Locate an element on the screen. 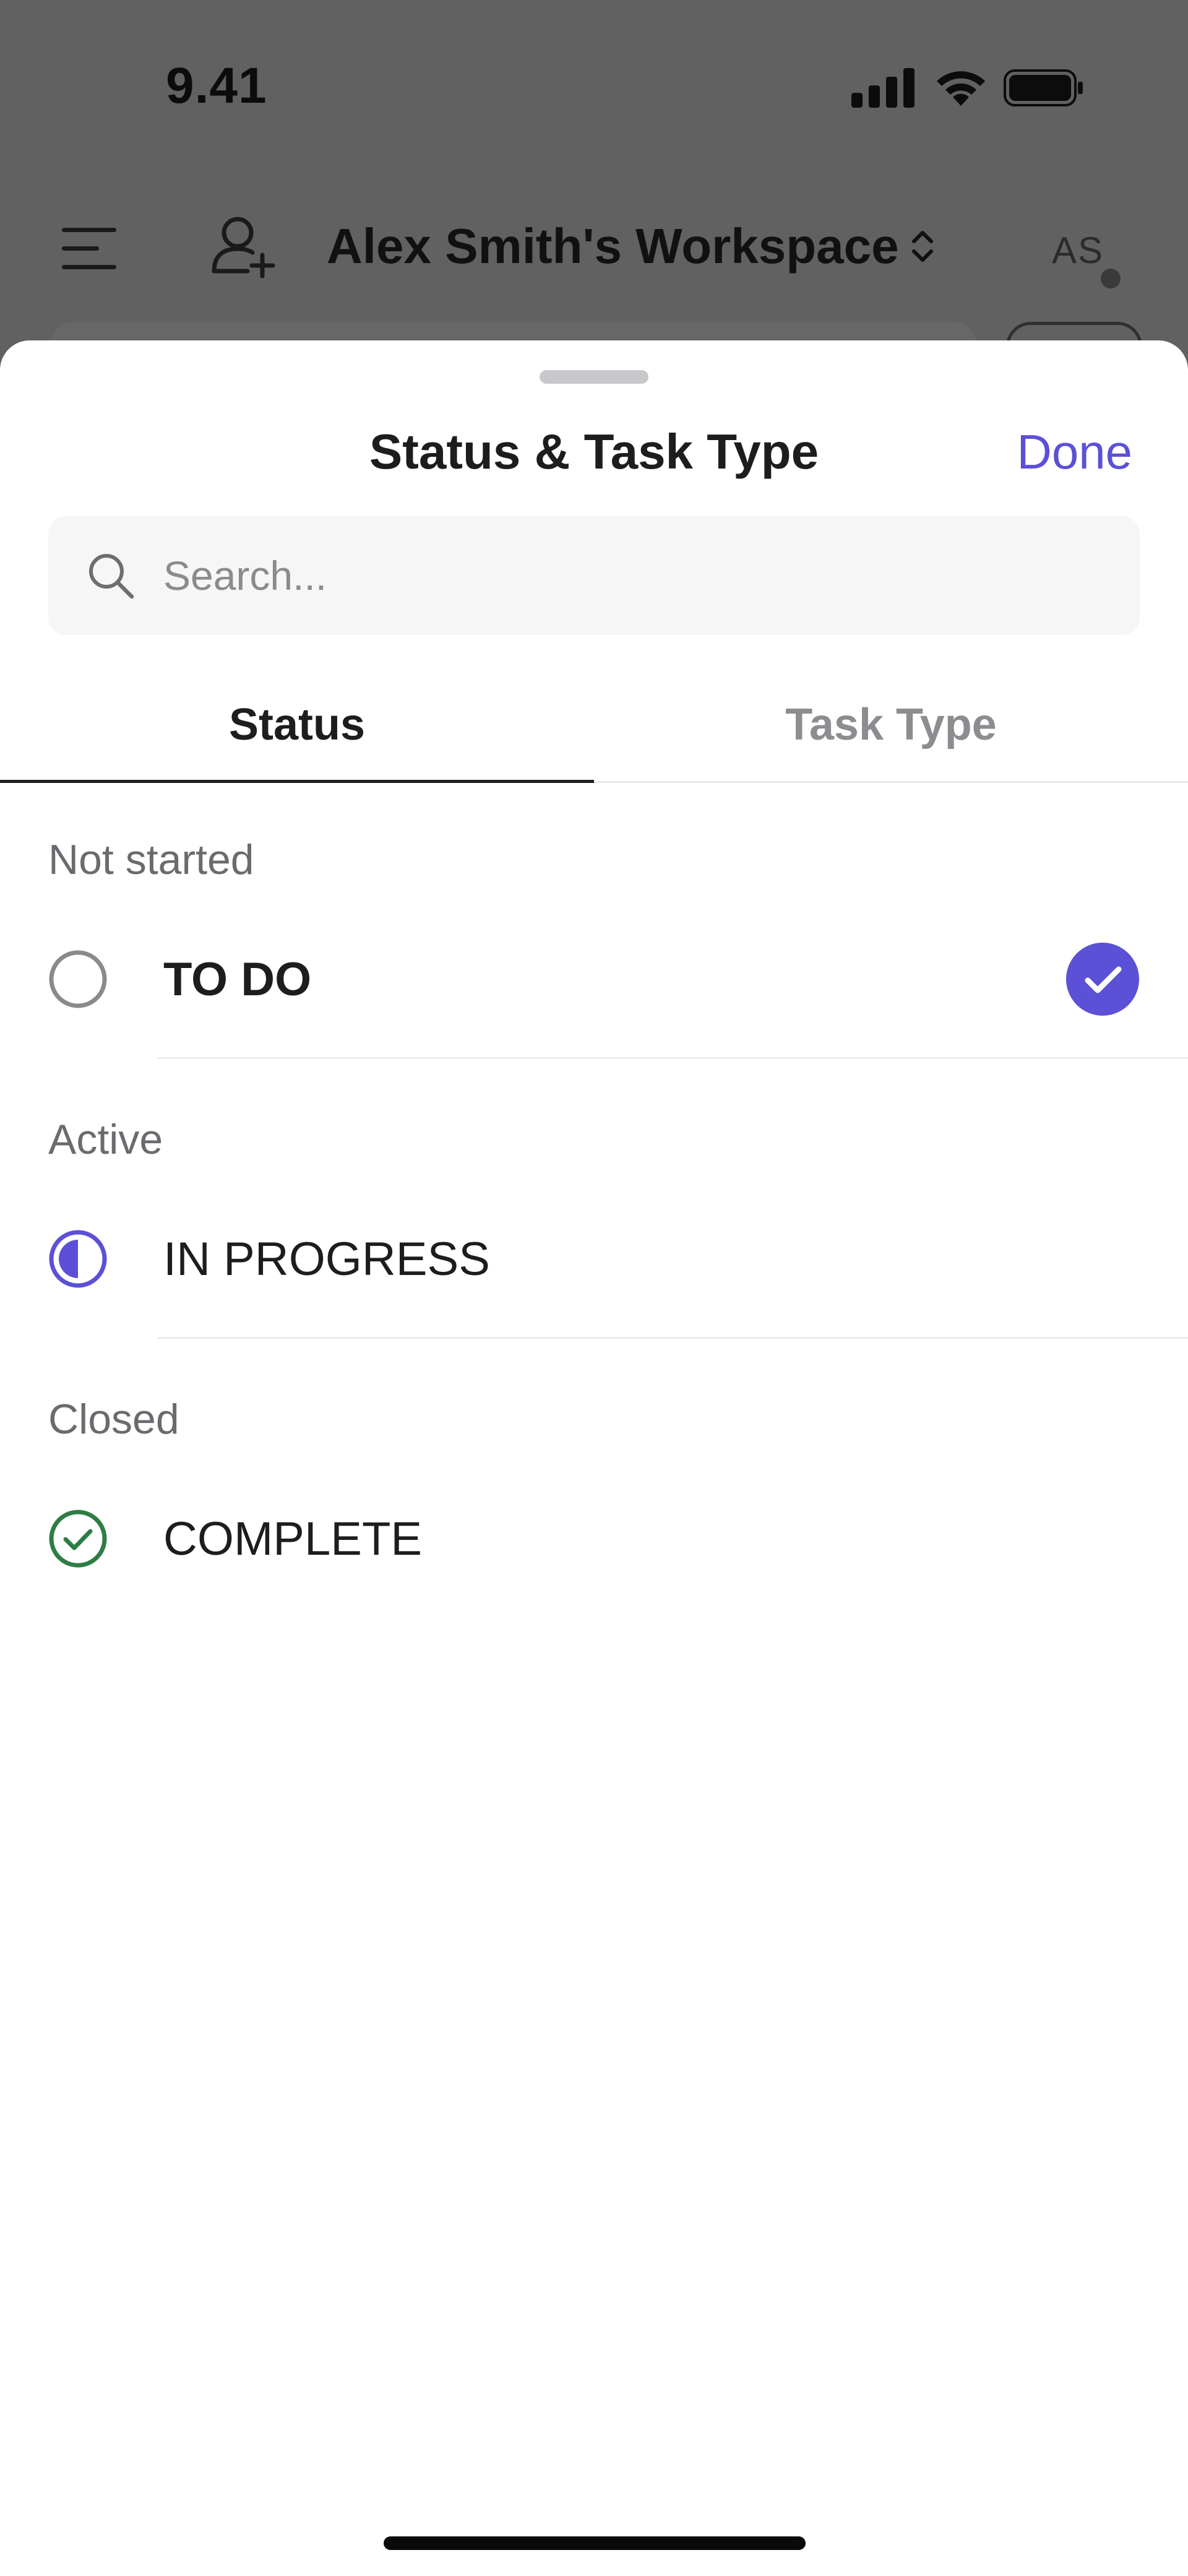 Image resolution: width=1188 pixels, height=2576 pixels. circle-empty-icon is located at coordinates (78, 979).